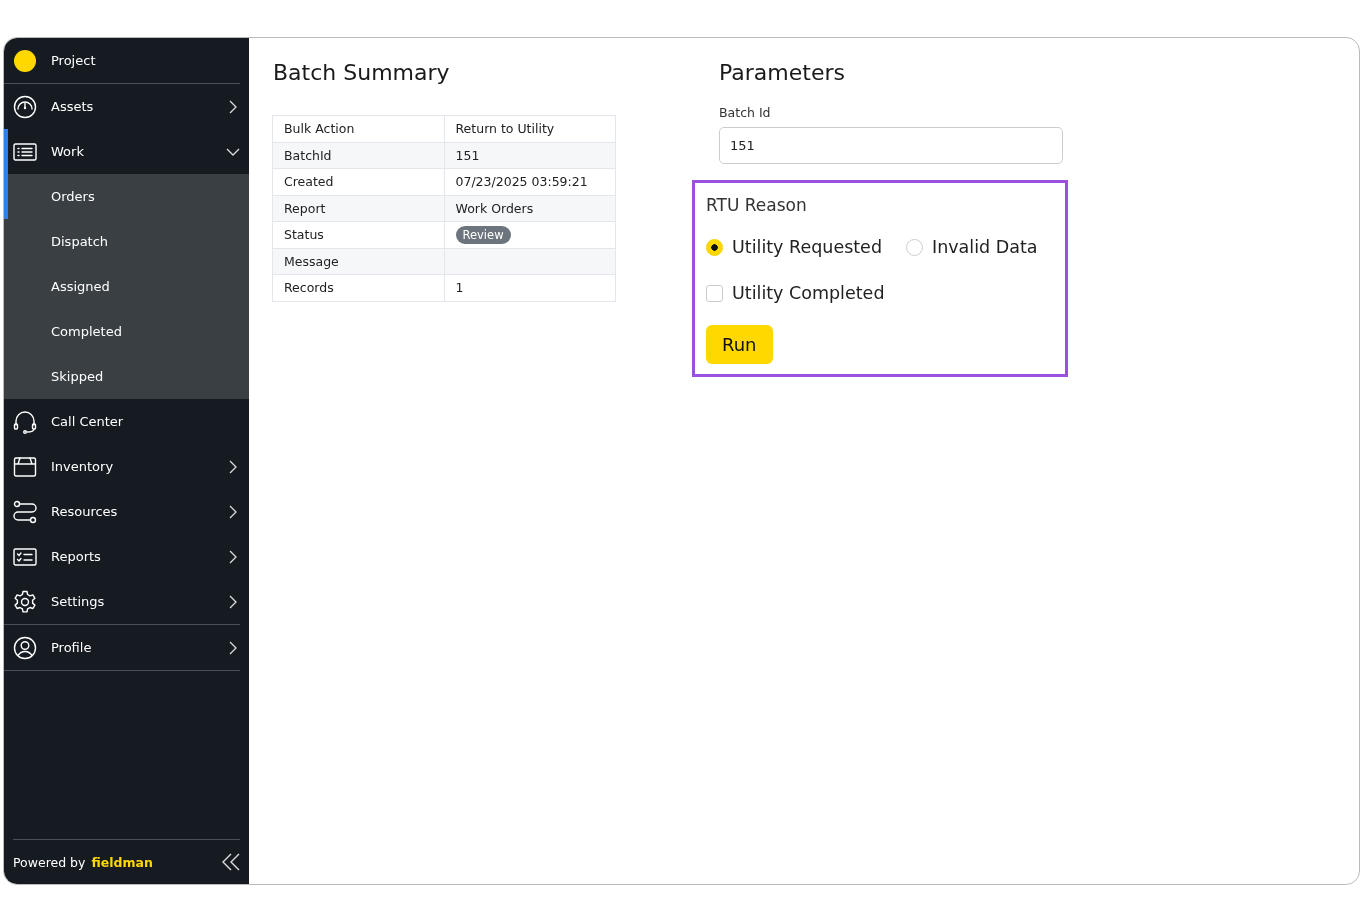 This screenshot has height=920, width=1360. I want to click on sidebar-subitem: Assigned, so click(126, 286).